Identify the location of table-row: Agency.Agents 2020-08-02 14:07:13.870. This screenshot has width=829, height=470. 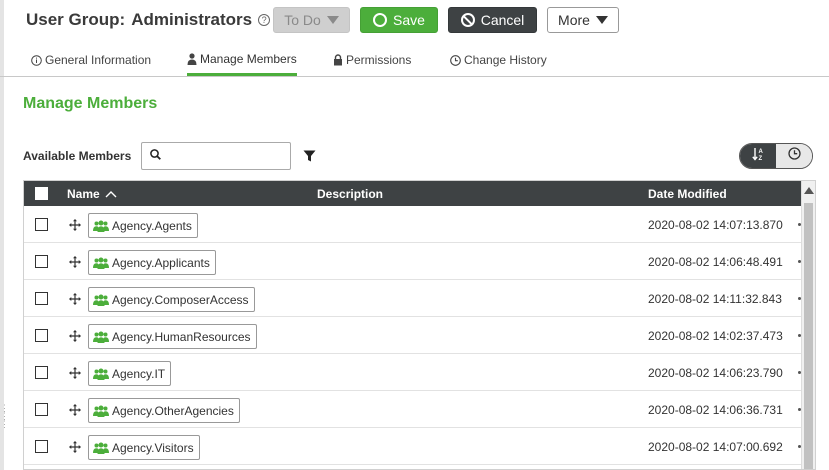
(413, 224).